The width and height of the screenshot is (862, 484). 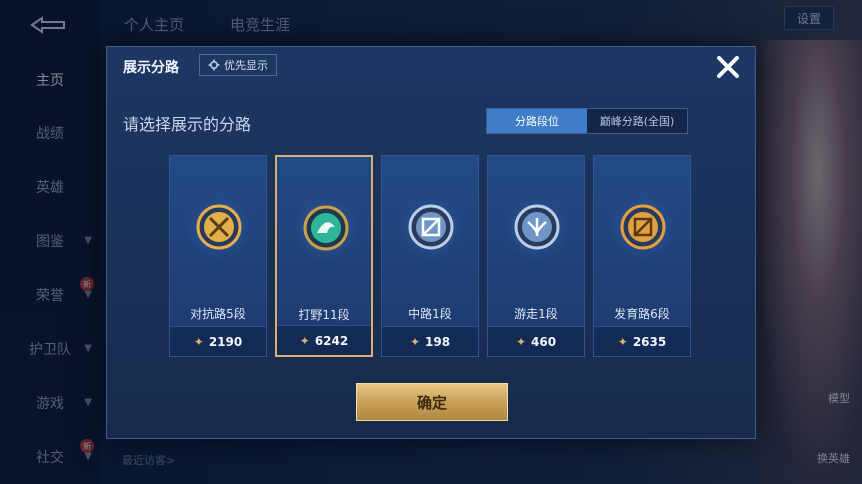 What do you see at coordinates (238, 65) in the screenshot?
I see `priority-display-button: 优先显示` at bounding box center [238, 65].